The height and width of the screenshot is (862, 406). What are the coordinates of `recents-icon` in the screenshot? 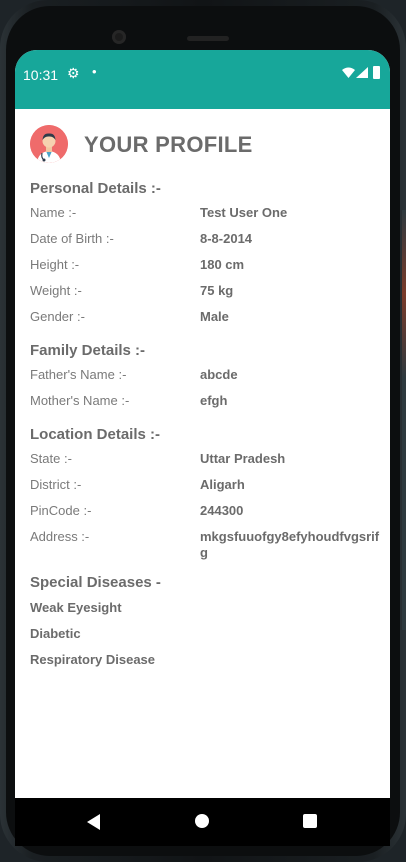 It's located at (310, 821).